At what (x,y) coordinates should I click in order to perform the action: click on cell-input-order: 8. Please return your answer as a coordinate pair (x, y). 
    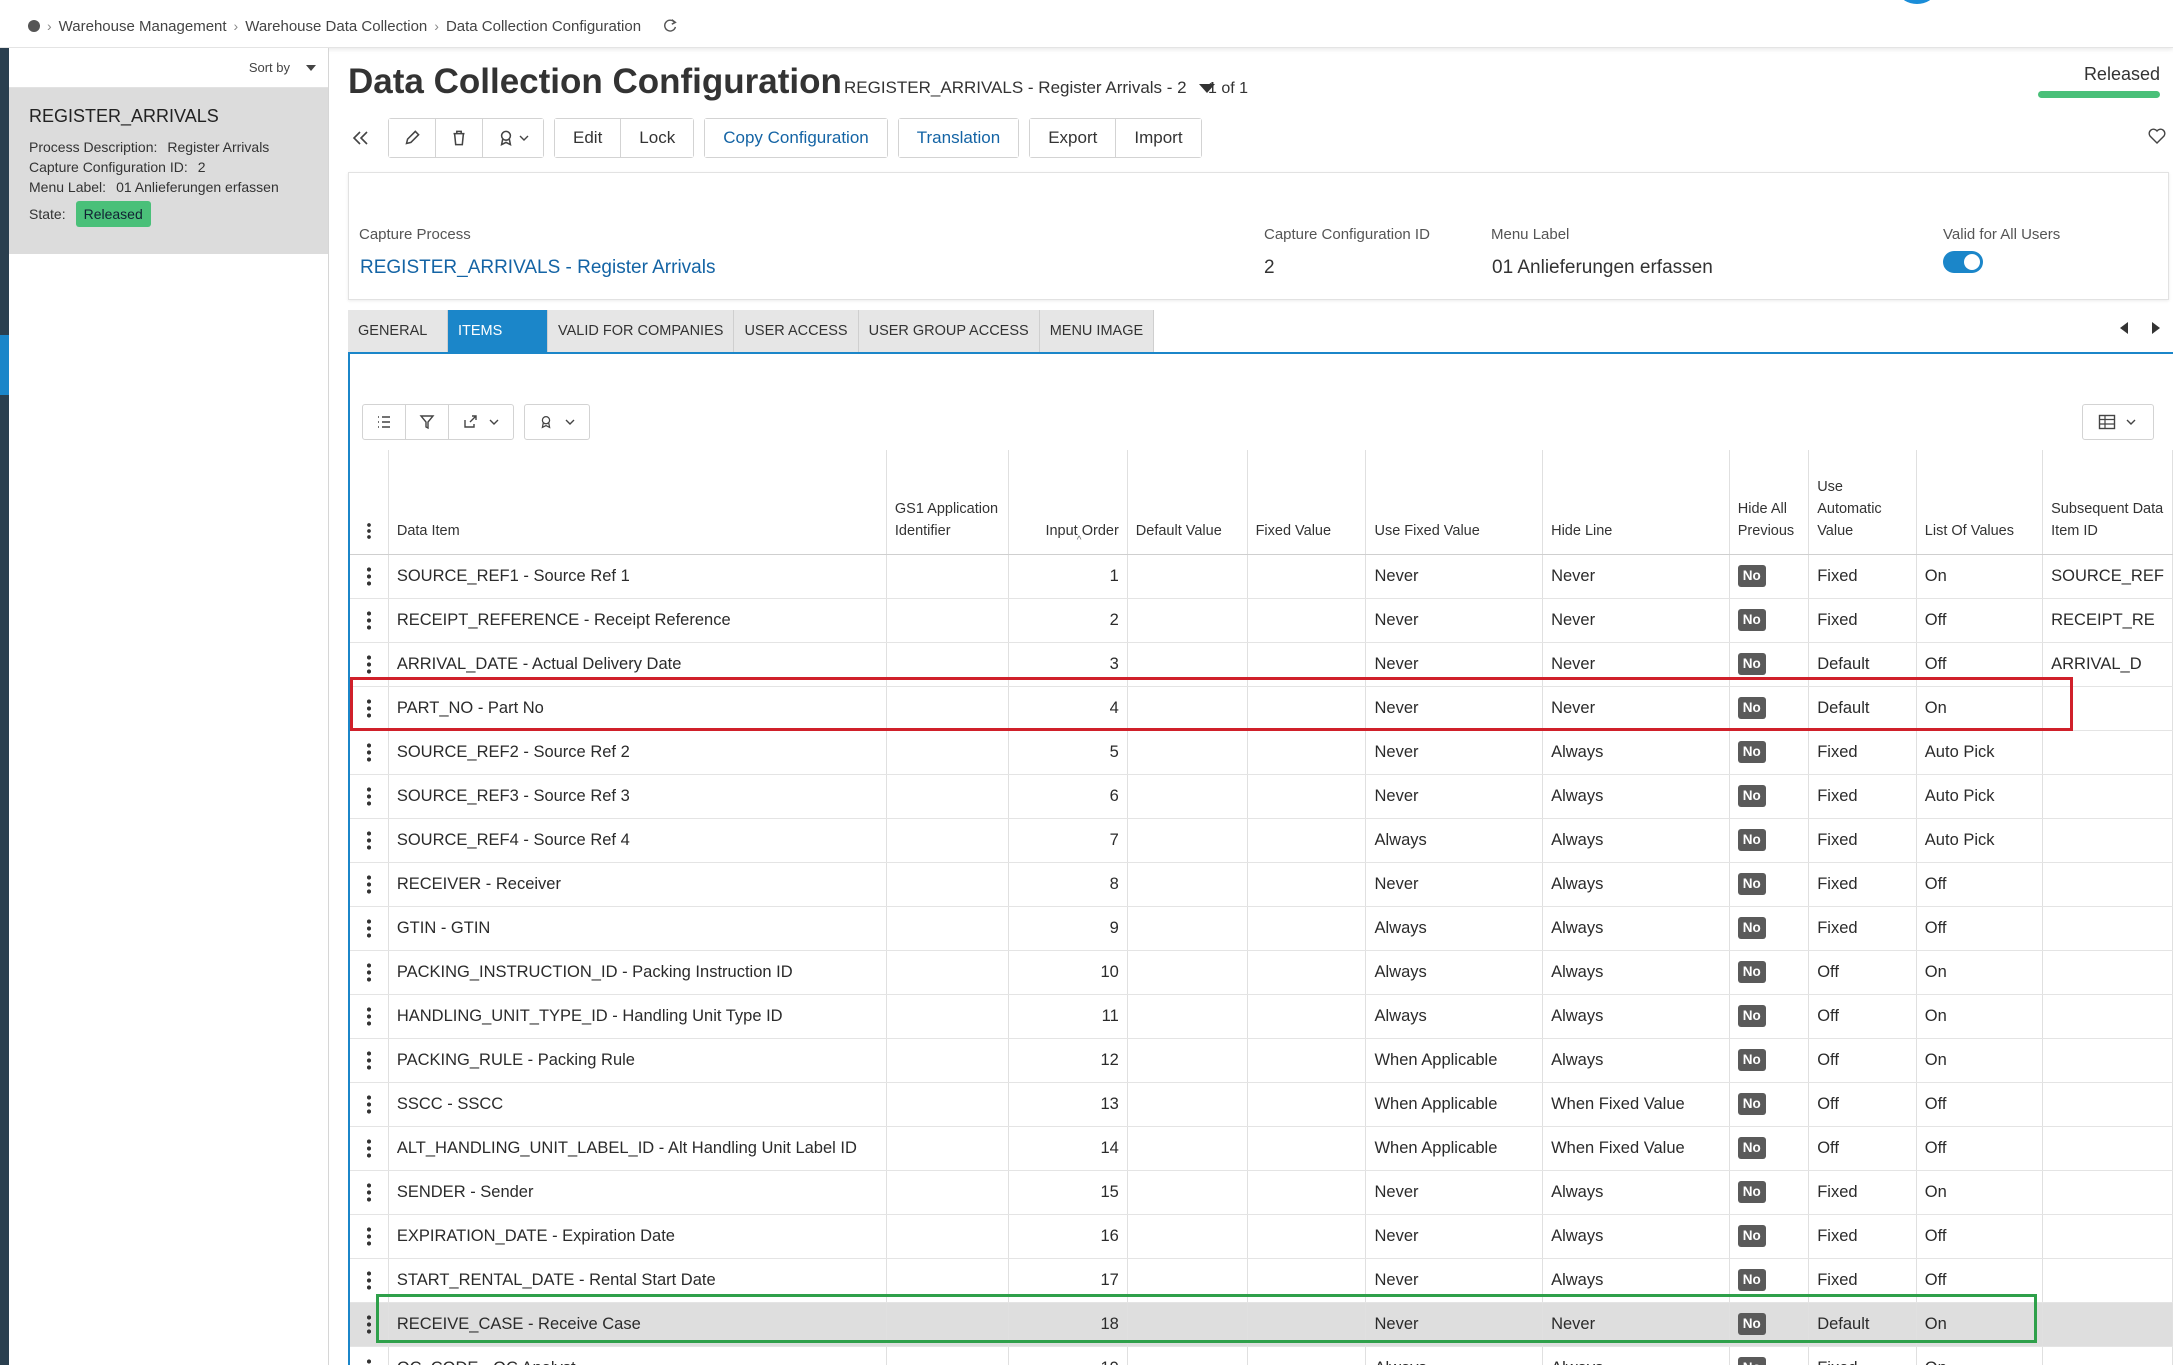
    Looking at the image, I should click on (1068, 884).